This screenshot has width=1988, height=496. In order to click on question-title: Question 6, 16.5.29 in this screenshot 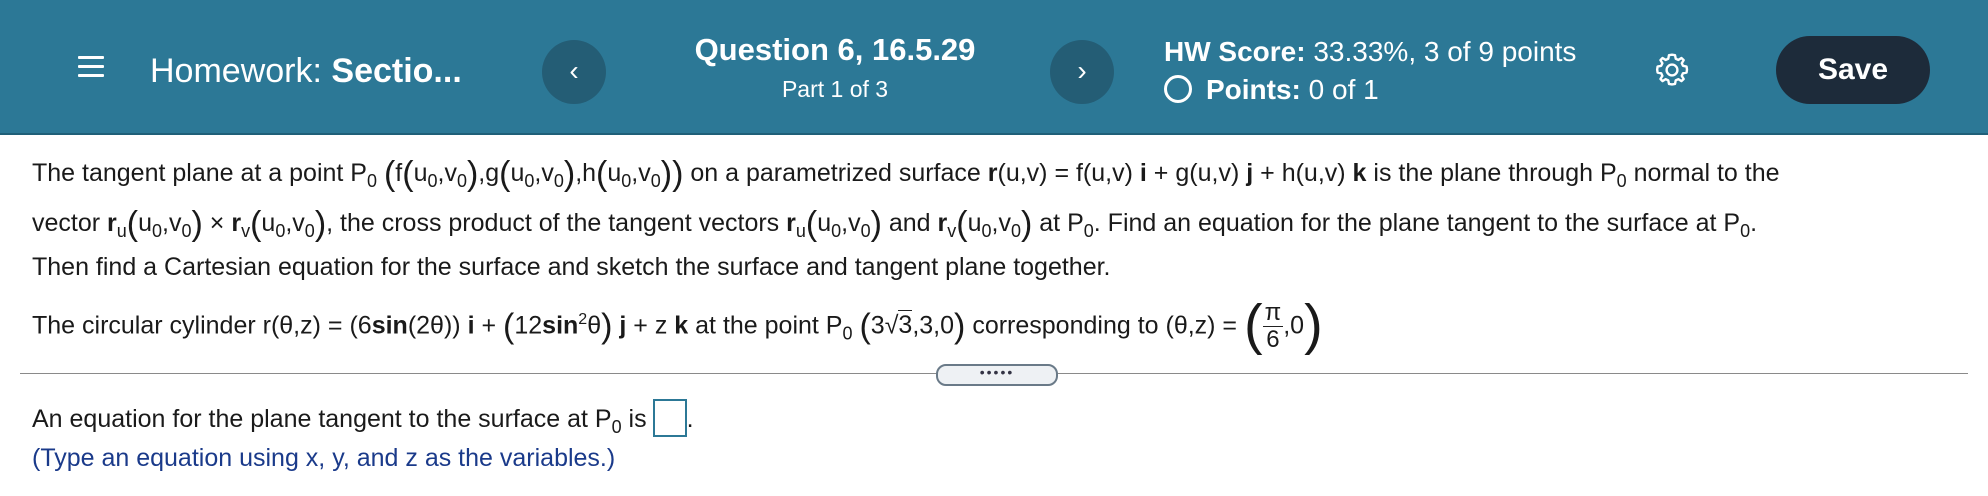, I will do `click(835, 49)`.